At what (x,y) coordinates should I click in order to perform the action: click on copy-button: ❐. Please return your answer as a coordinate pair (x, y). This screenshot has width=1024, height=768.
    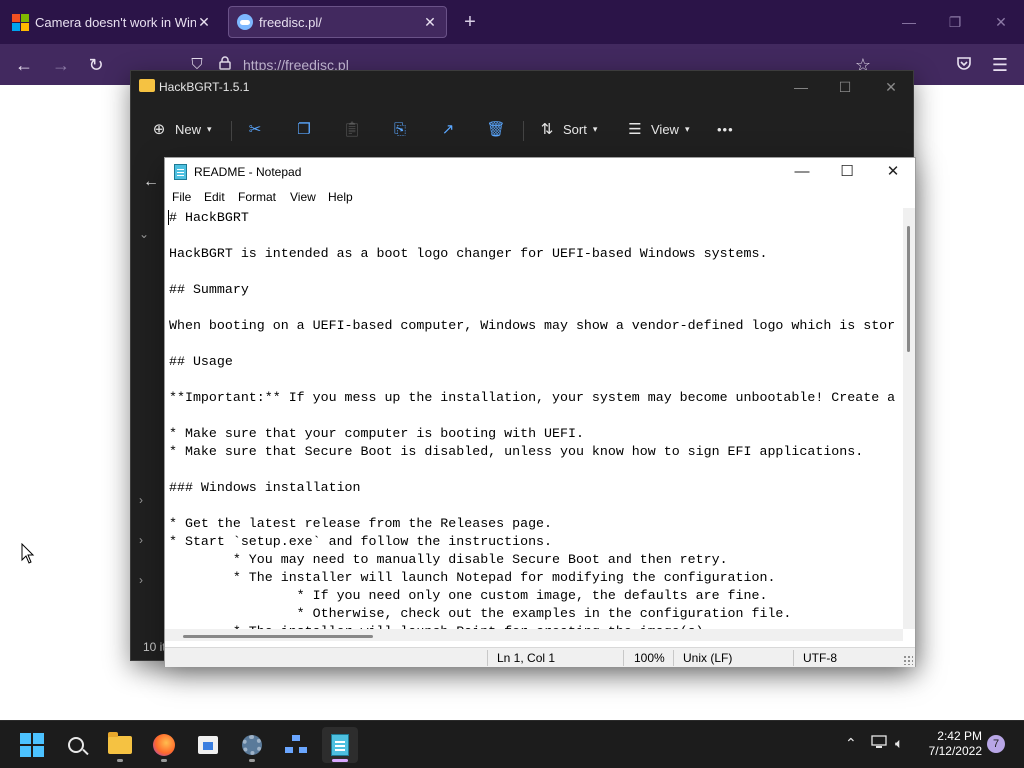
    Looking at the image, I should click on (304, 129).